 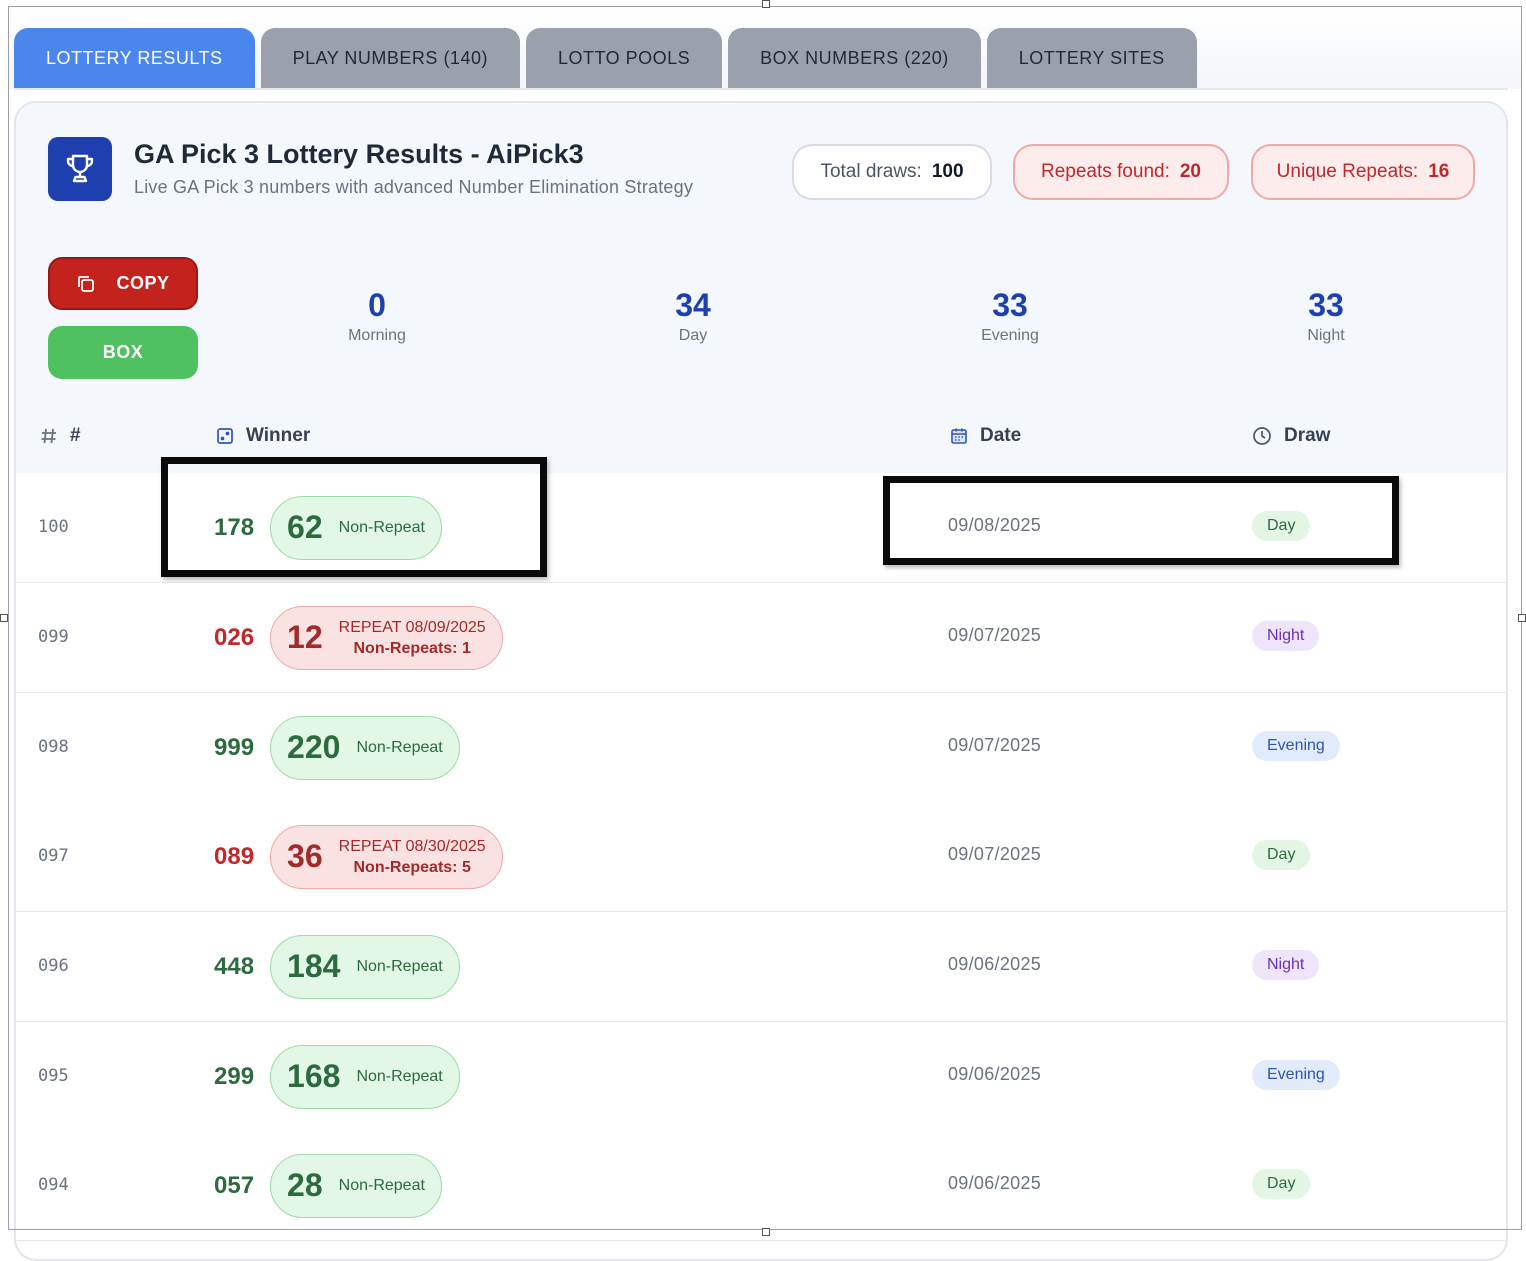 I want to click on winner-cell: 026 12 REPEAT 08/09/2025 Non-Repeats: 1, so click(x=358, y=637).